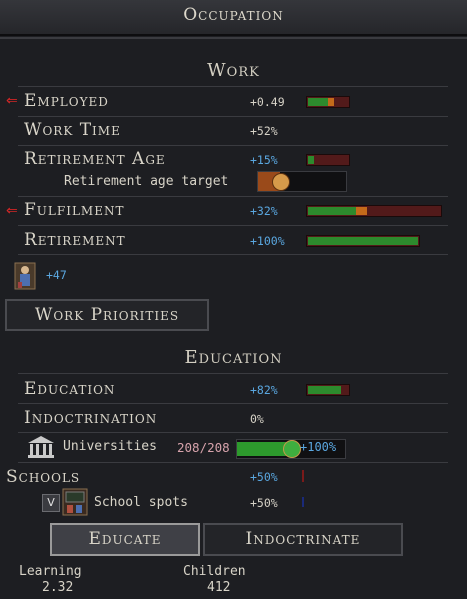 This screenshot has width=467, height=599. I want to click on indoctrination-value: 0%, so click(257, 419).